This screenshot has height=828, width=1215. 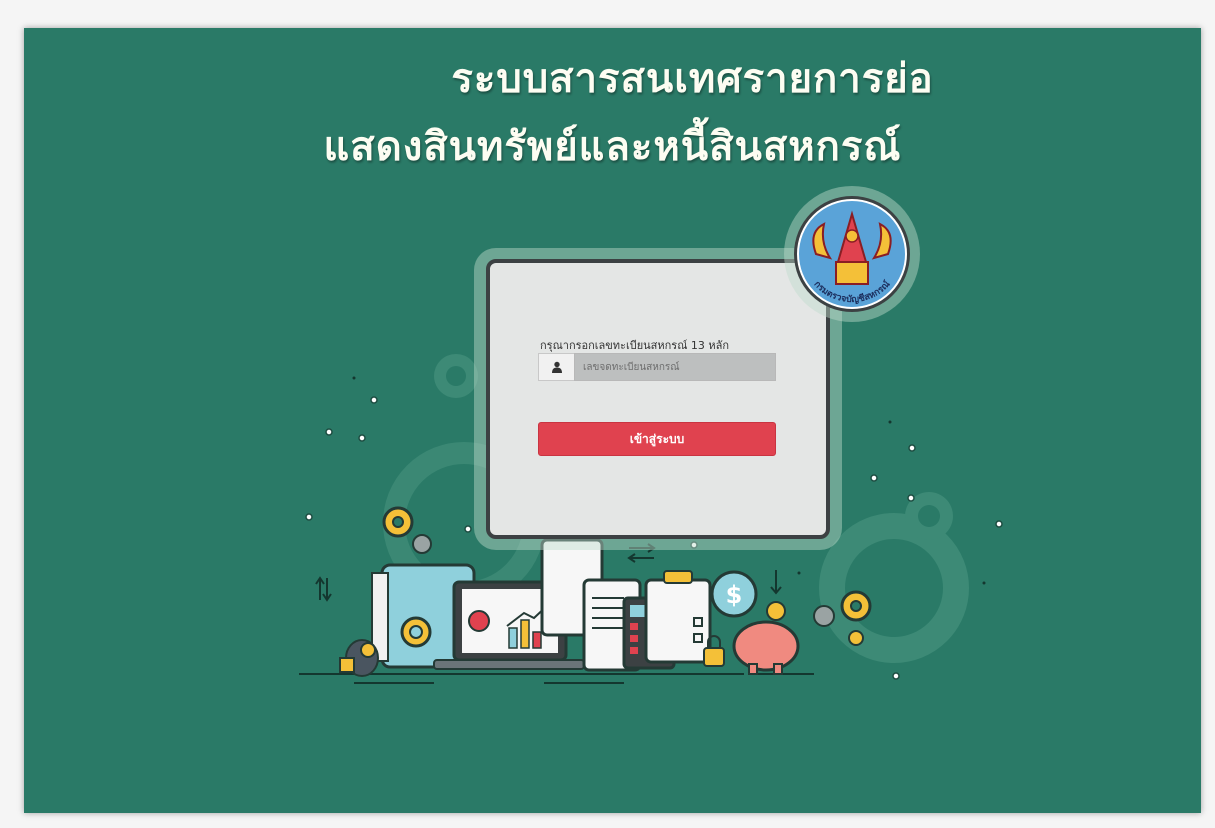 What do you see at coordinates (894, 588) in the screenshot?
I see `gear-icon` at bounding box center [894, 588].